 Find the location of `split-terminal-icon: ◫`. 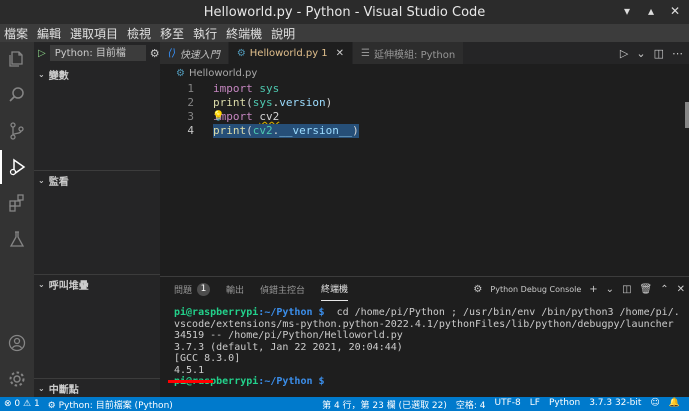

split-terminal-icon: ◫ is located at coordinates (626, 289).